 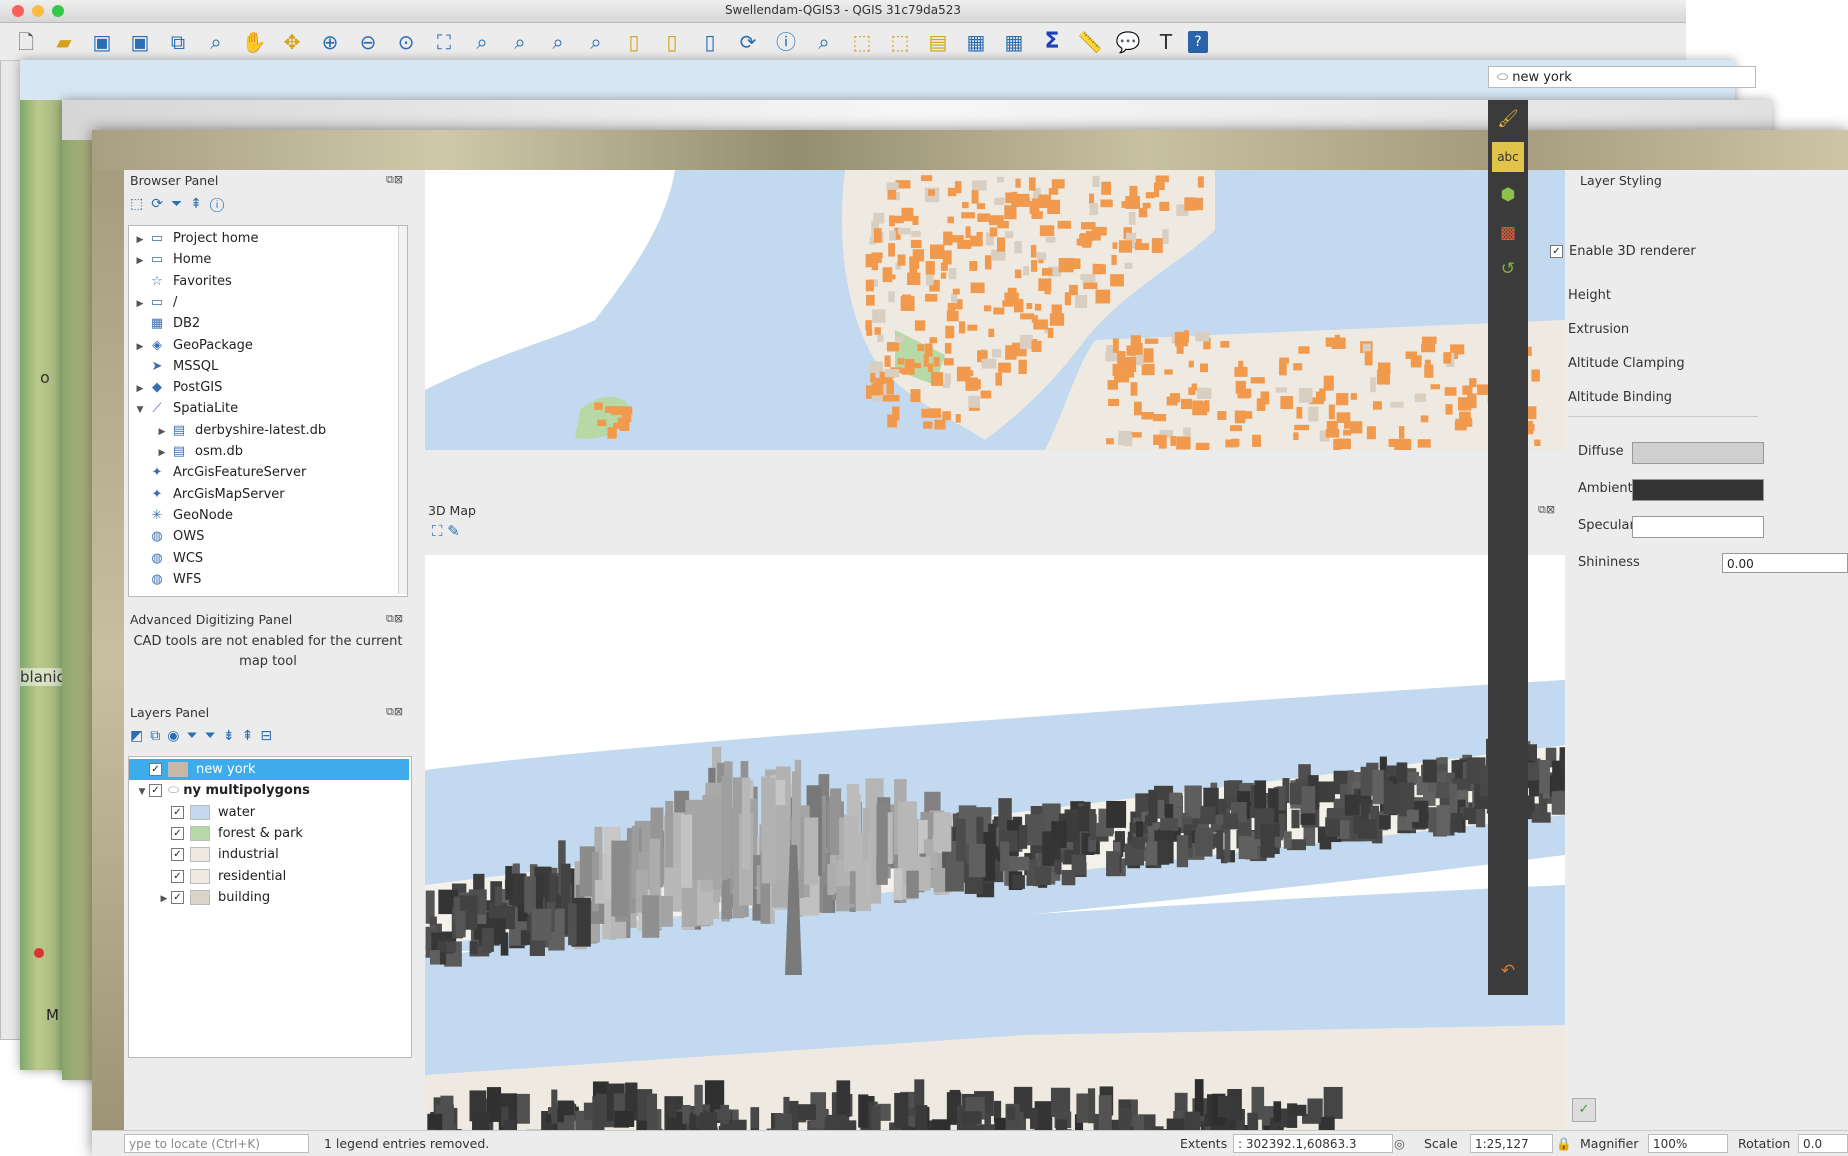 What do you see at coordinates (1014, 42) in the screenshot?
I see `statistics-icon: ▦` at bounding box center [1014, 42].